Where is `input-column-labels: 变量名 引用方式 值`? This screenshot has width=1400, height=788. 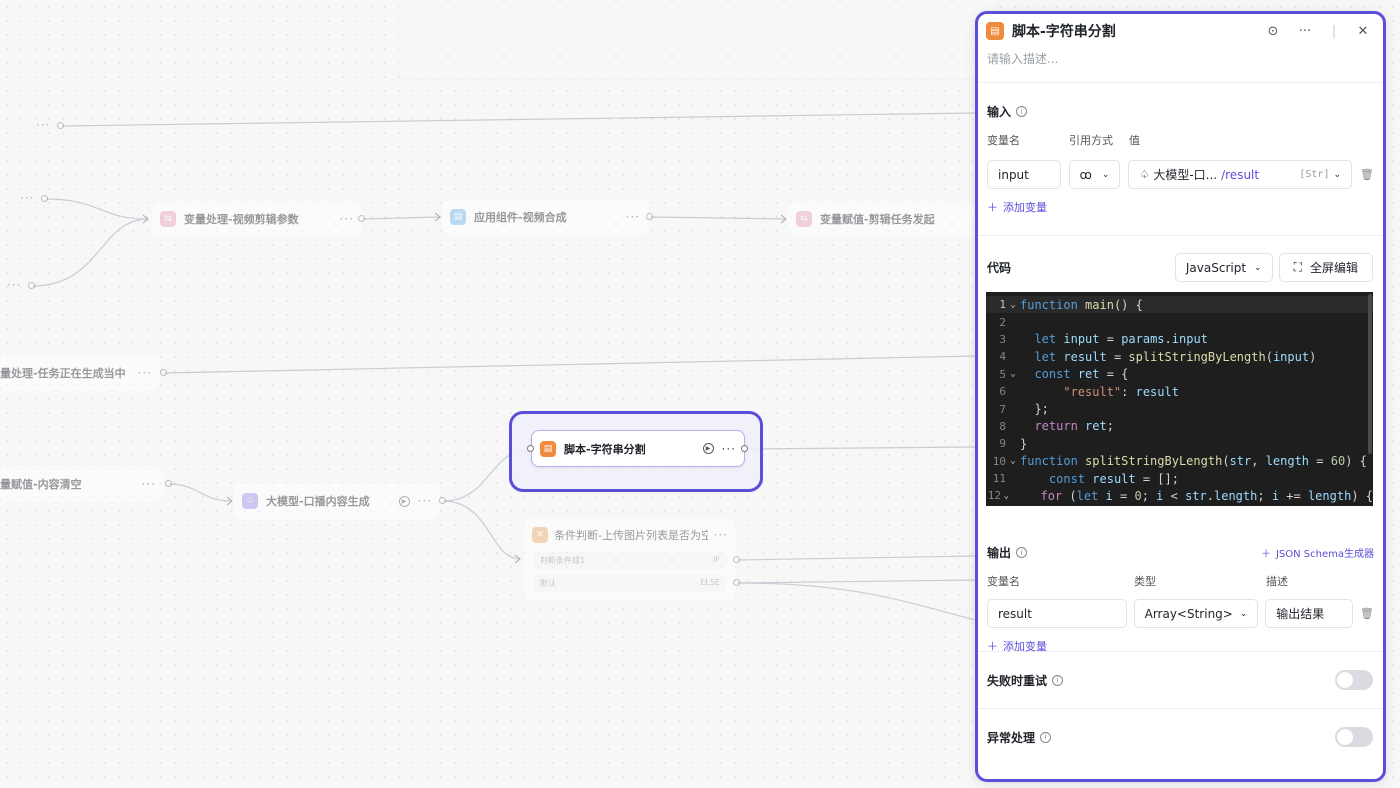 input-column-labels: 变量名 引用方式 值 is located at coordinates (1180, 140).